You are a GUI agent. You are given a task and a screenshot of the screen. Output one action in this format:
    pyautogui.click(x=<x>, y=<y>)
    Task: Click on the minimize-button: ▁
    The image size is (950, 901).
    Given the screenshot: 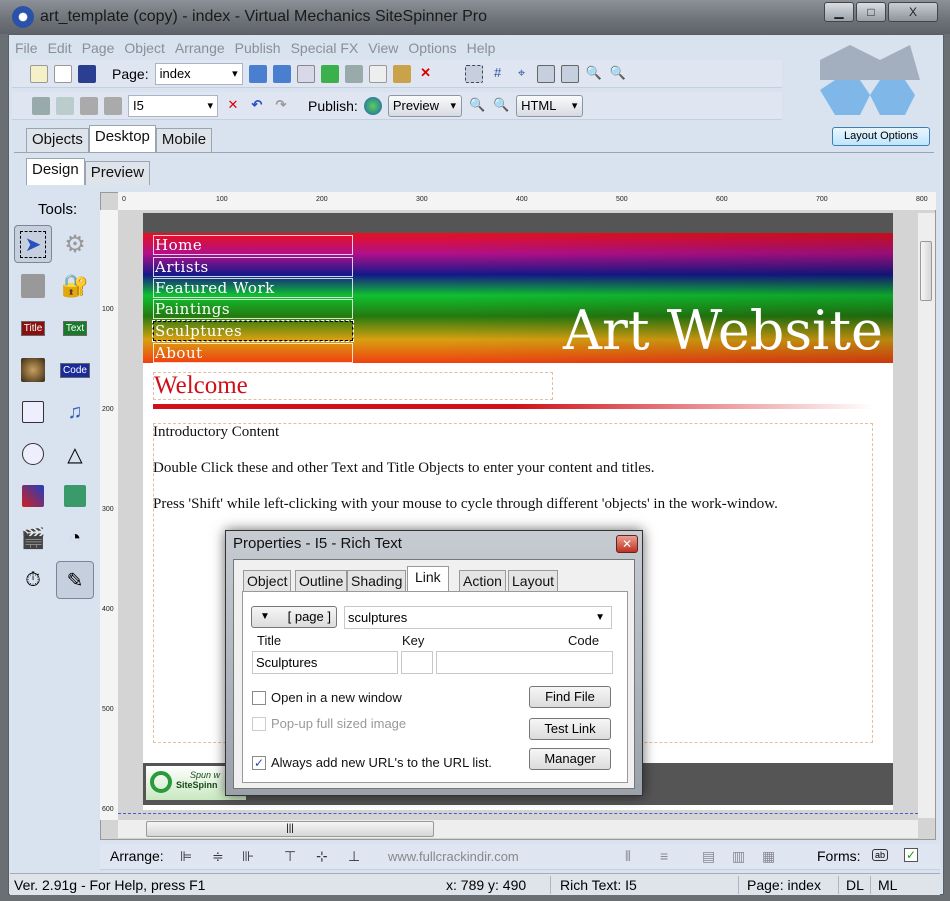 What is the action you would take?
    pyautogui.click(x=839, y=12)
    